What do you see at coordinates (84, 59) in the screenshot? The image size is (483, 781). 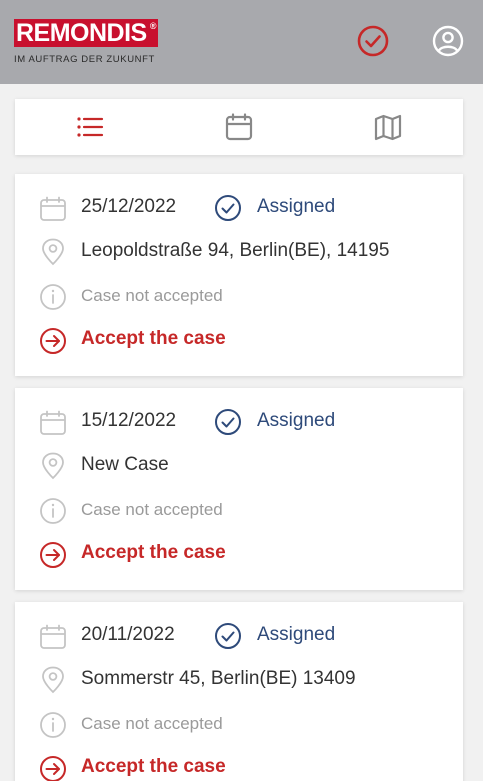 I see `logo-tagline: IM AUFTRAG DER ZUKUNFT` at bounding box center [84, 59].